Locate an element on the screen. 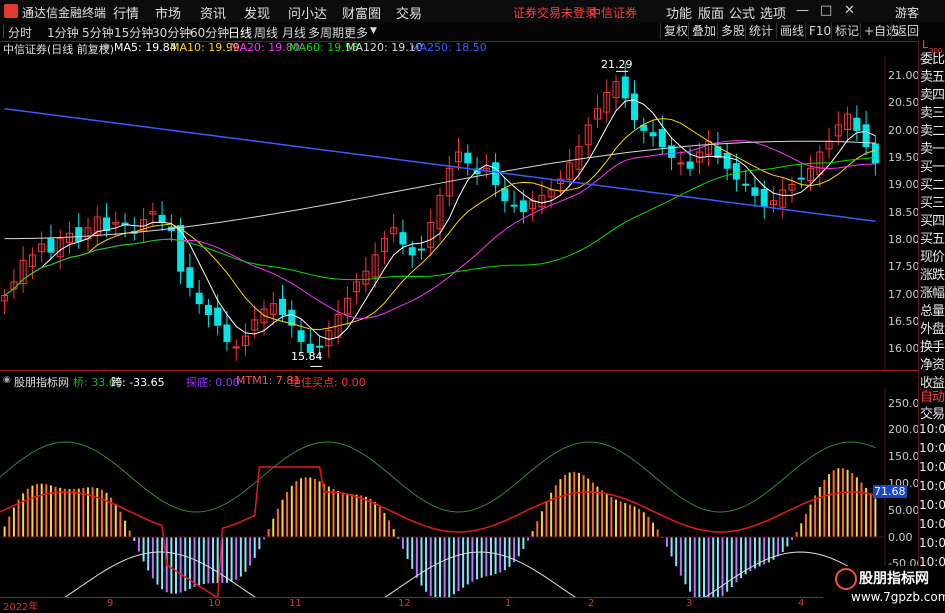 The height and width of the screenshot is (613, 945). high-annotation: 21.29 is located at coordinates (617, 64).